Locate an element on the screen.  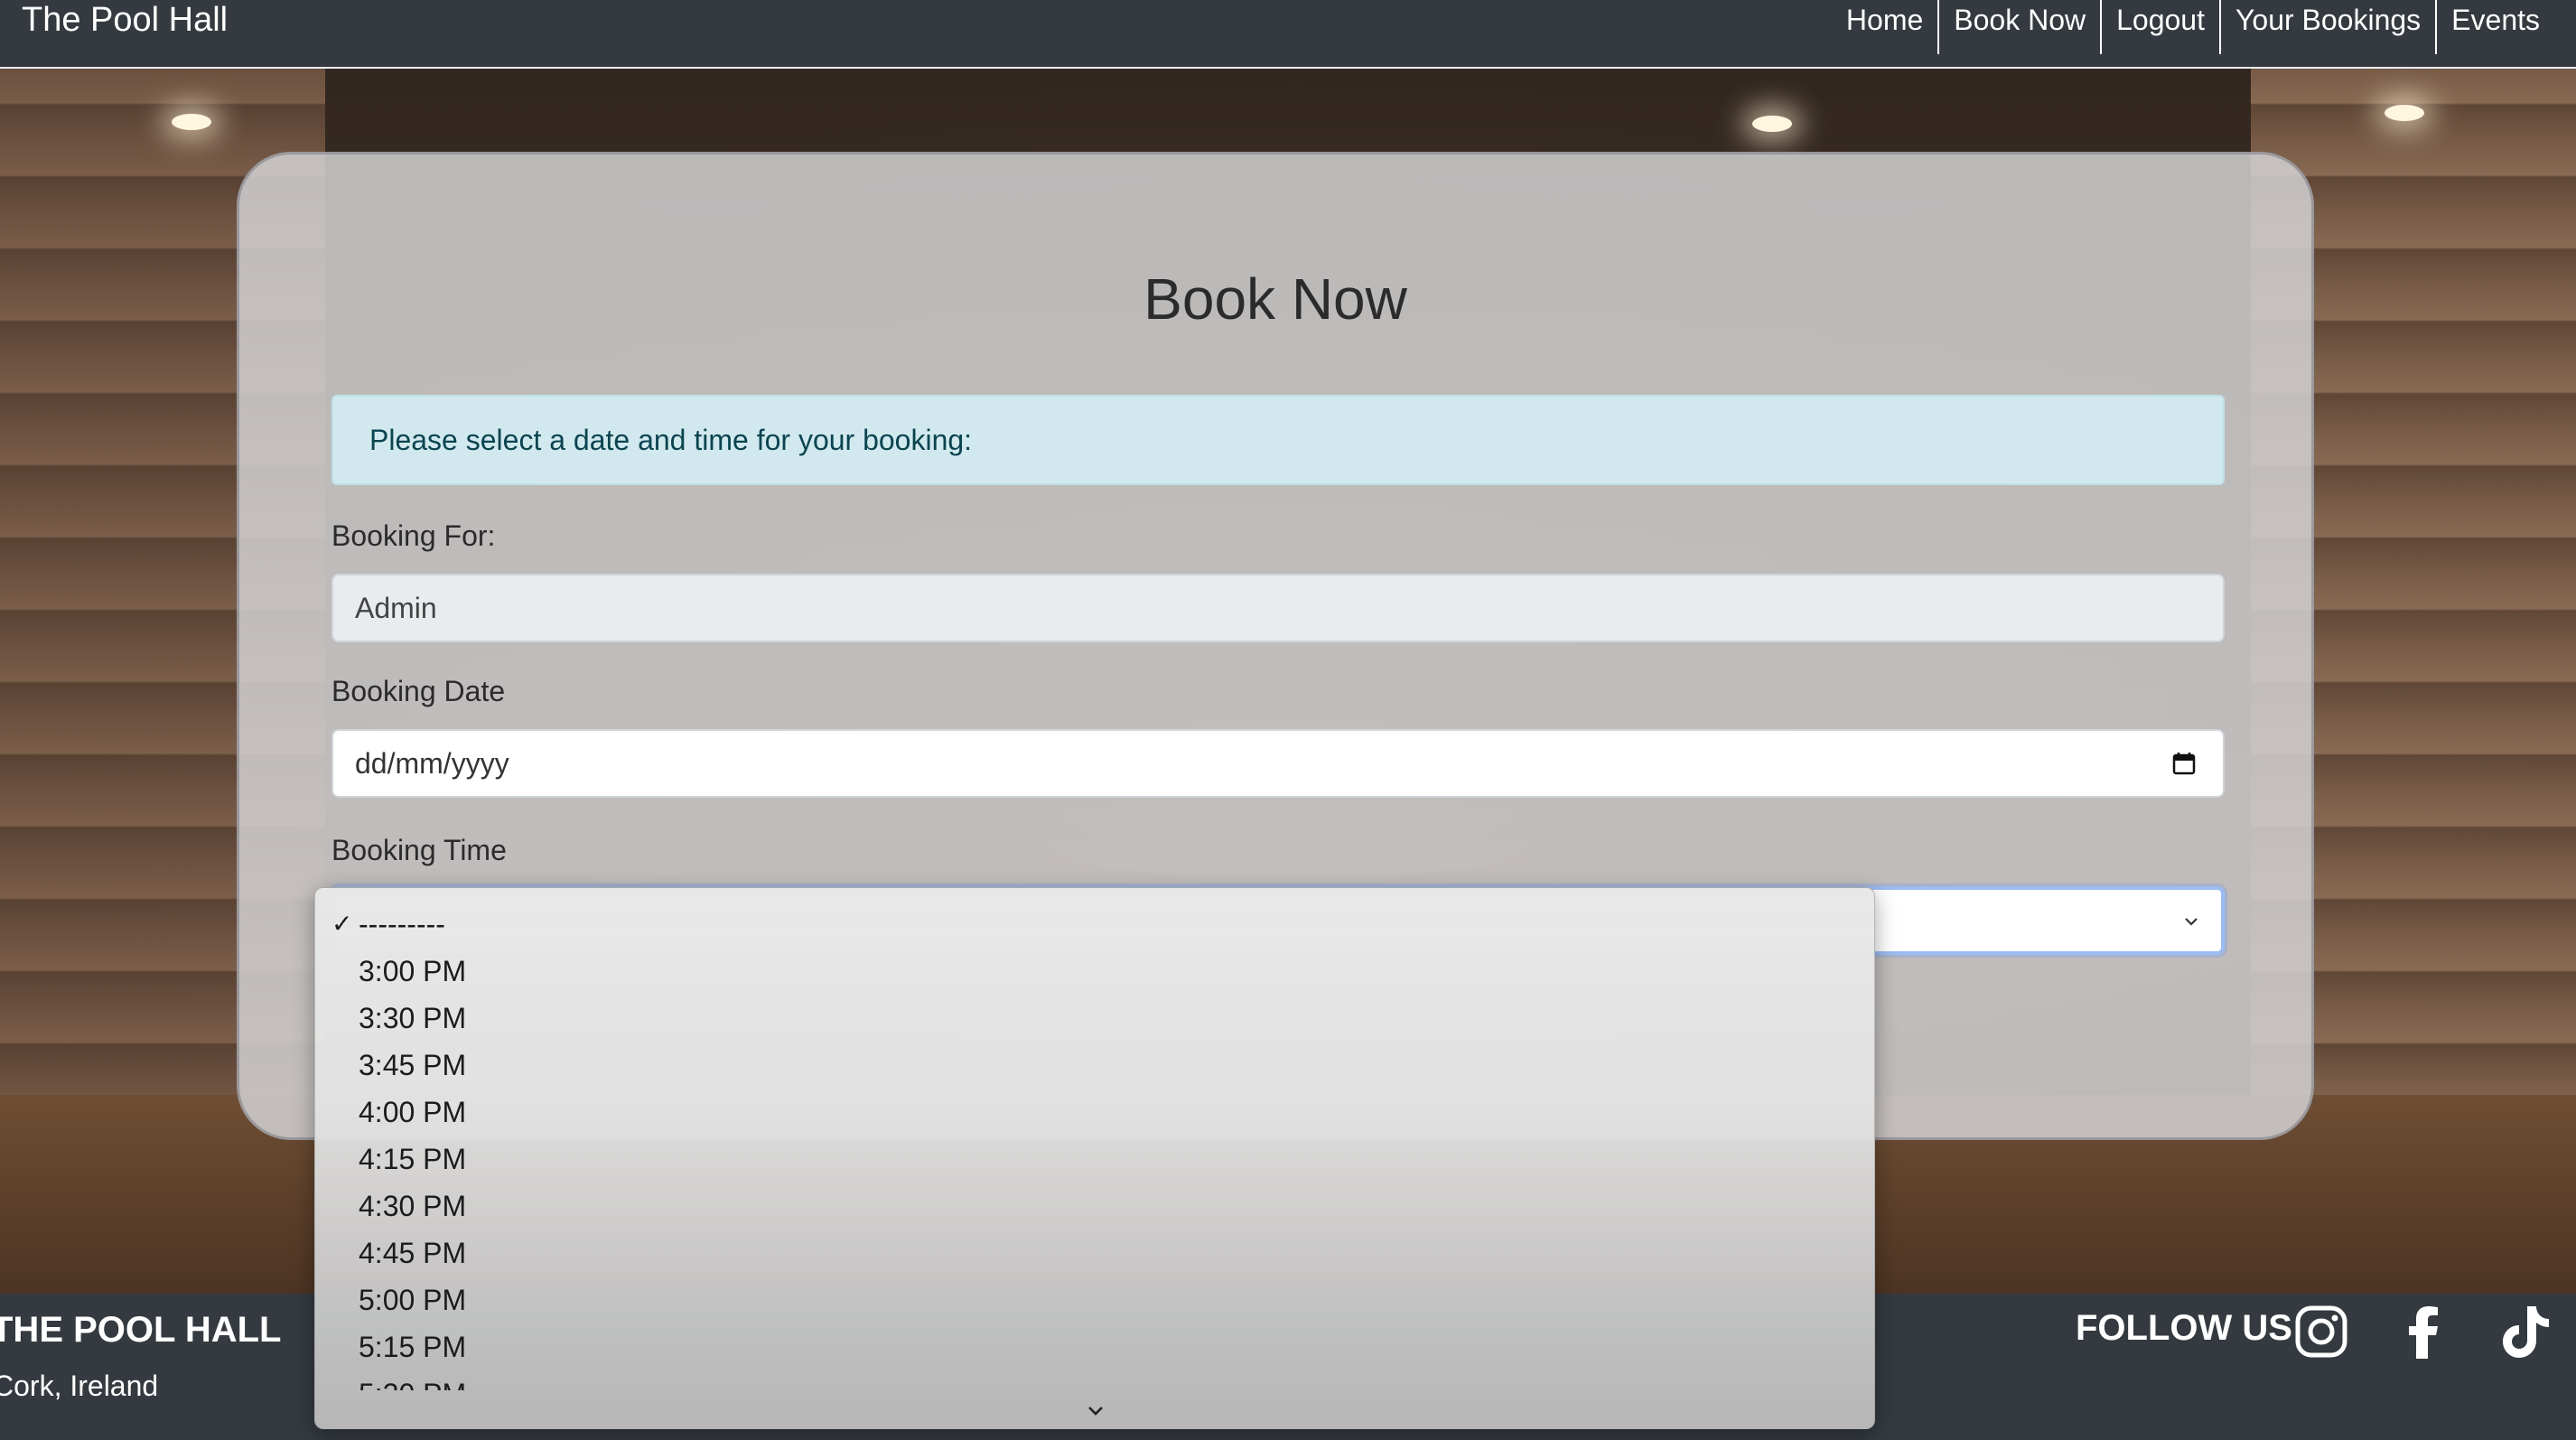
follow-us-label: FOLLOW US is located at coordinates (2184, 1328).